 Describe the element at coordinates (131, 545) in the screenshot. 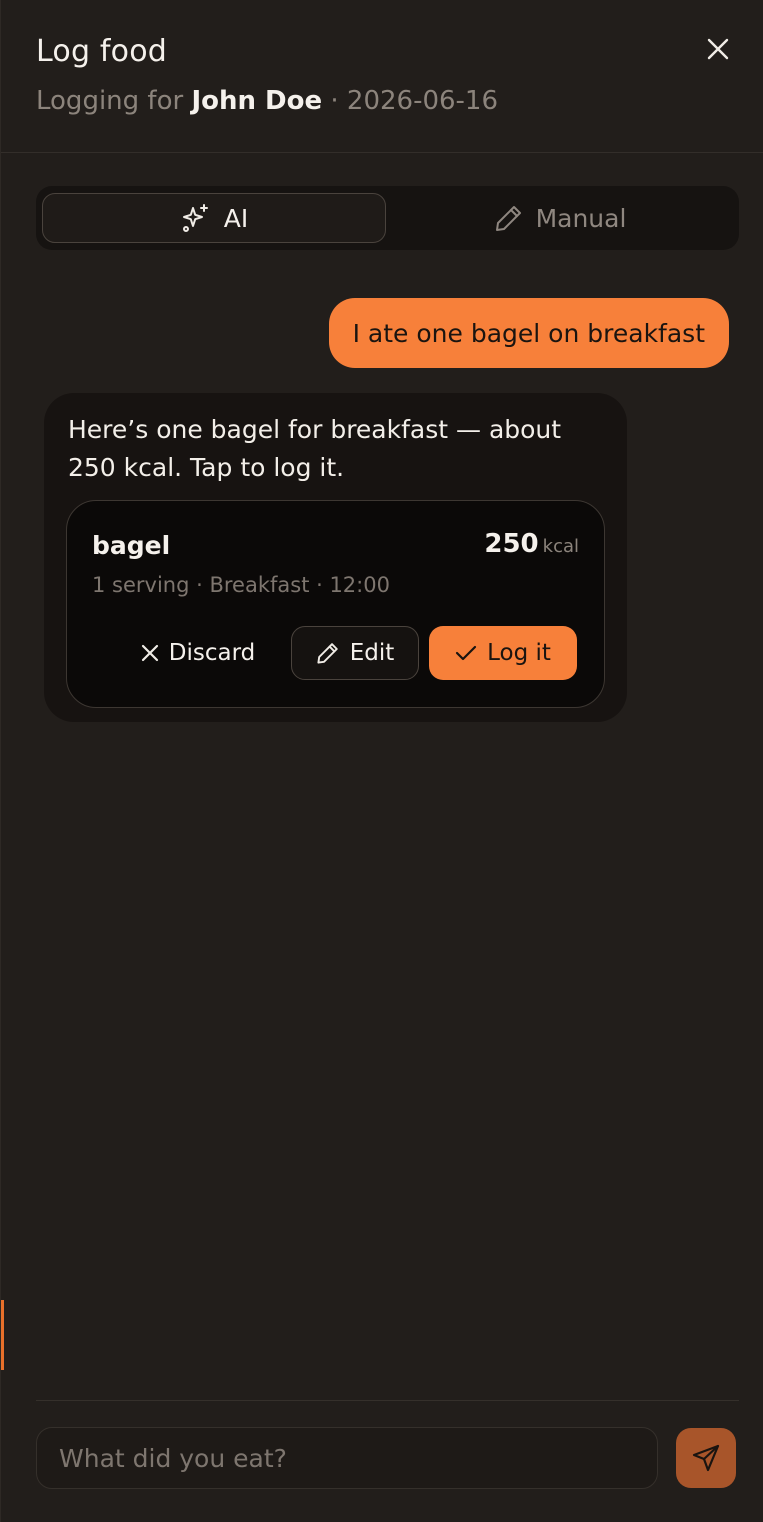

I see `food-name: bagel` at that location.